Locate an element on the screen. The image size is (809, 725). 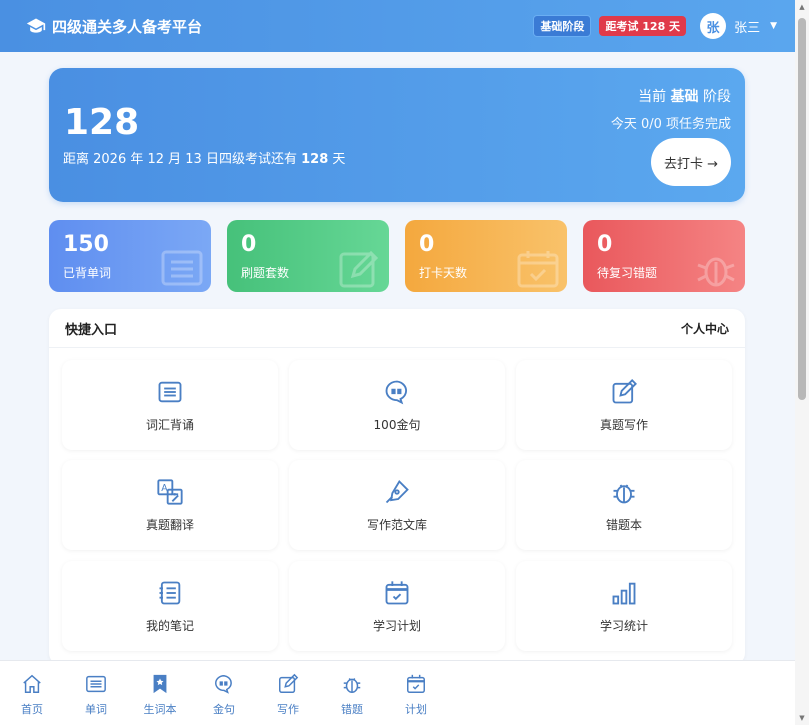
countdown-subtitle: 距离 2026 年 12 月 13 日四级考试还有 128 天 is located at coordinates (204, 159).